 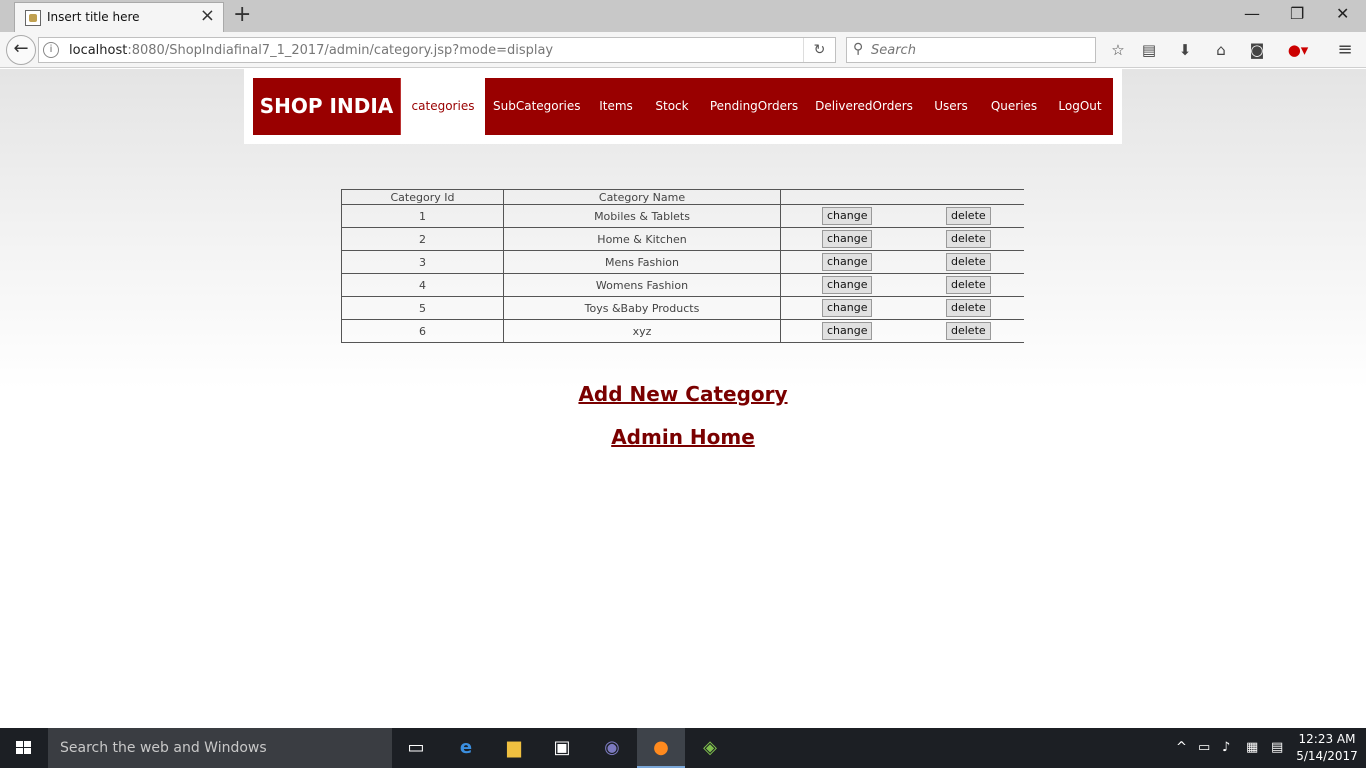 I want to click on clock-date: 5/14/2017, so click(x=1327, y=756).